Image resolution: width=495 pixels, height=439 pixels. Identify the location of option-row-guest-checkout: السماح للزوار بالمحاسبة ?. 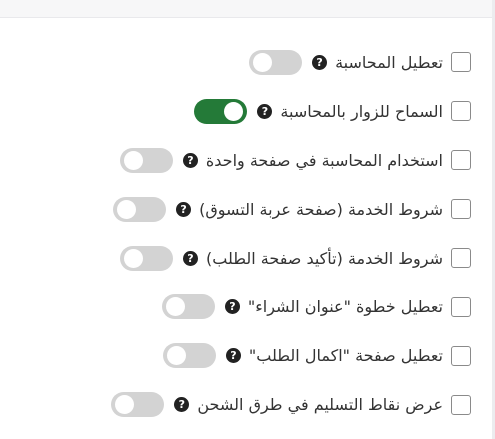
(235, 111).